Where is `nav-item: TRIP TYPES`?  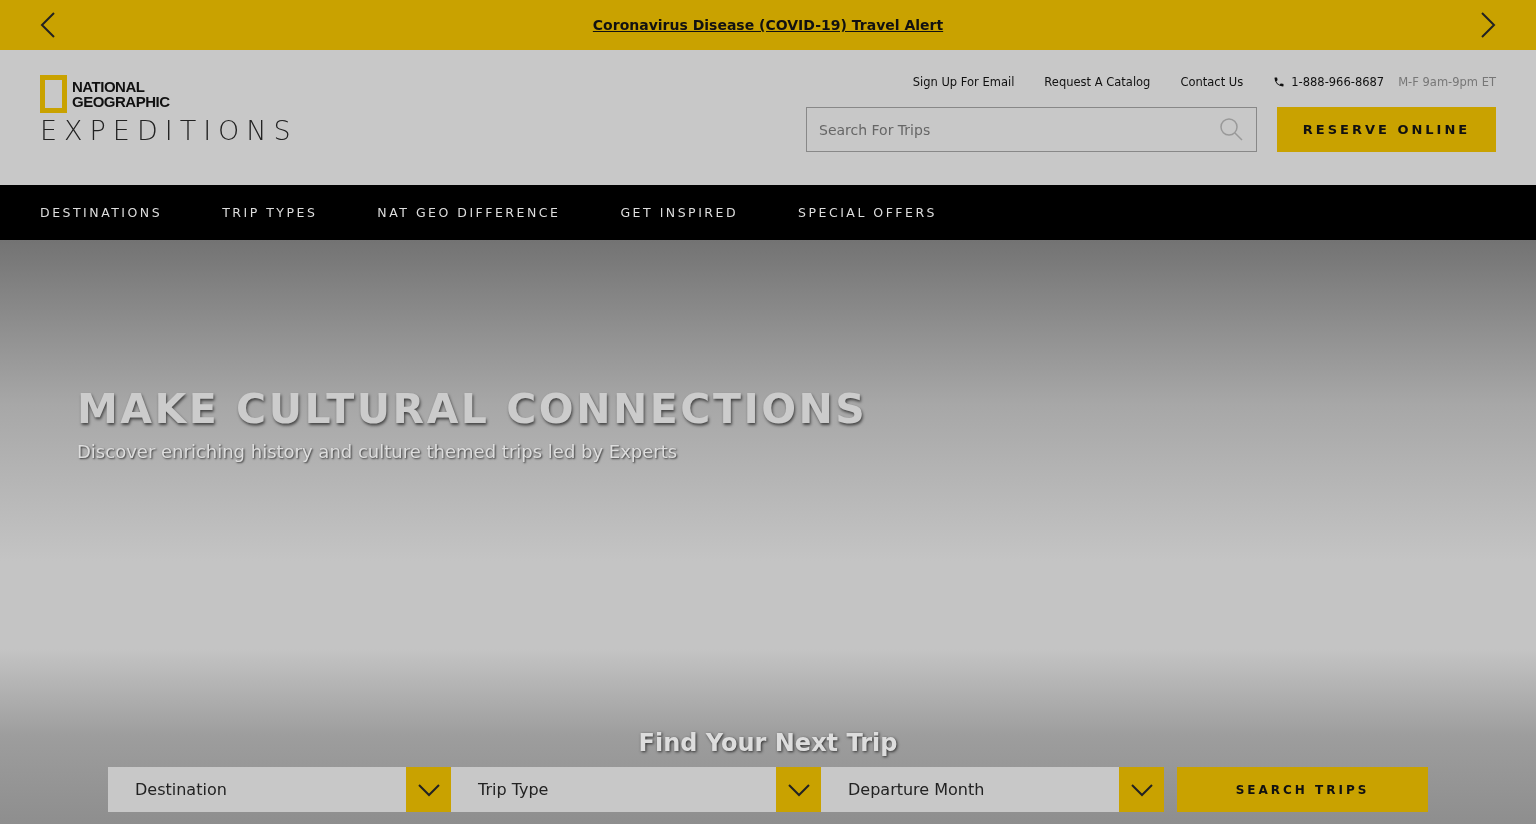
nav-item: TRIP TYPES is located at coordinates (270, 212).